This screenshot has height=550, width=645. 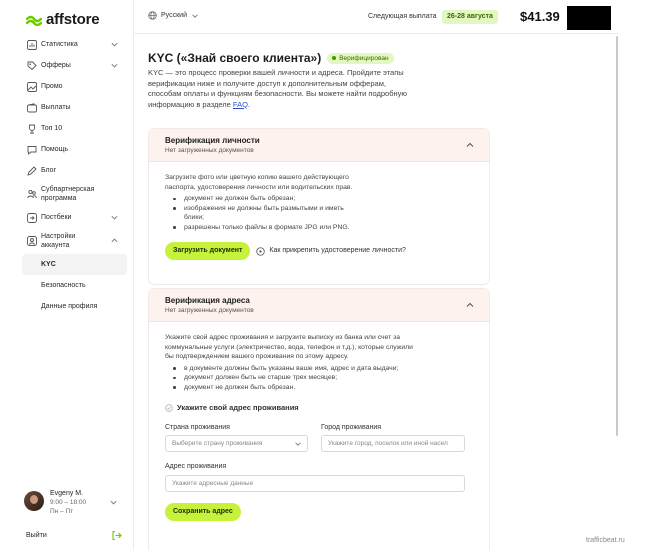 I want to click on next-payout-date: 26-28 августа, so click(x=470, y=17).